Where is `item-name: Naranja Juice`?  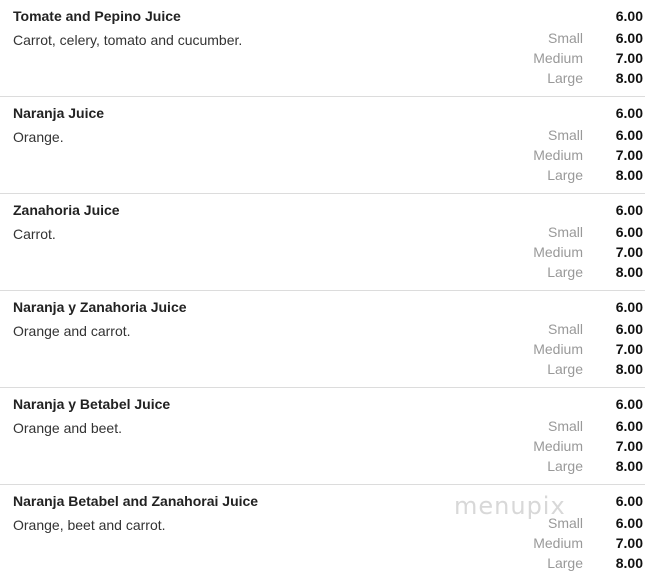
item-name: Naranja Juice is located at coordinates (59, 113).